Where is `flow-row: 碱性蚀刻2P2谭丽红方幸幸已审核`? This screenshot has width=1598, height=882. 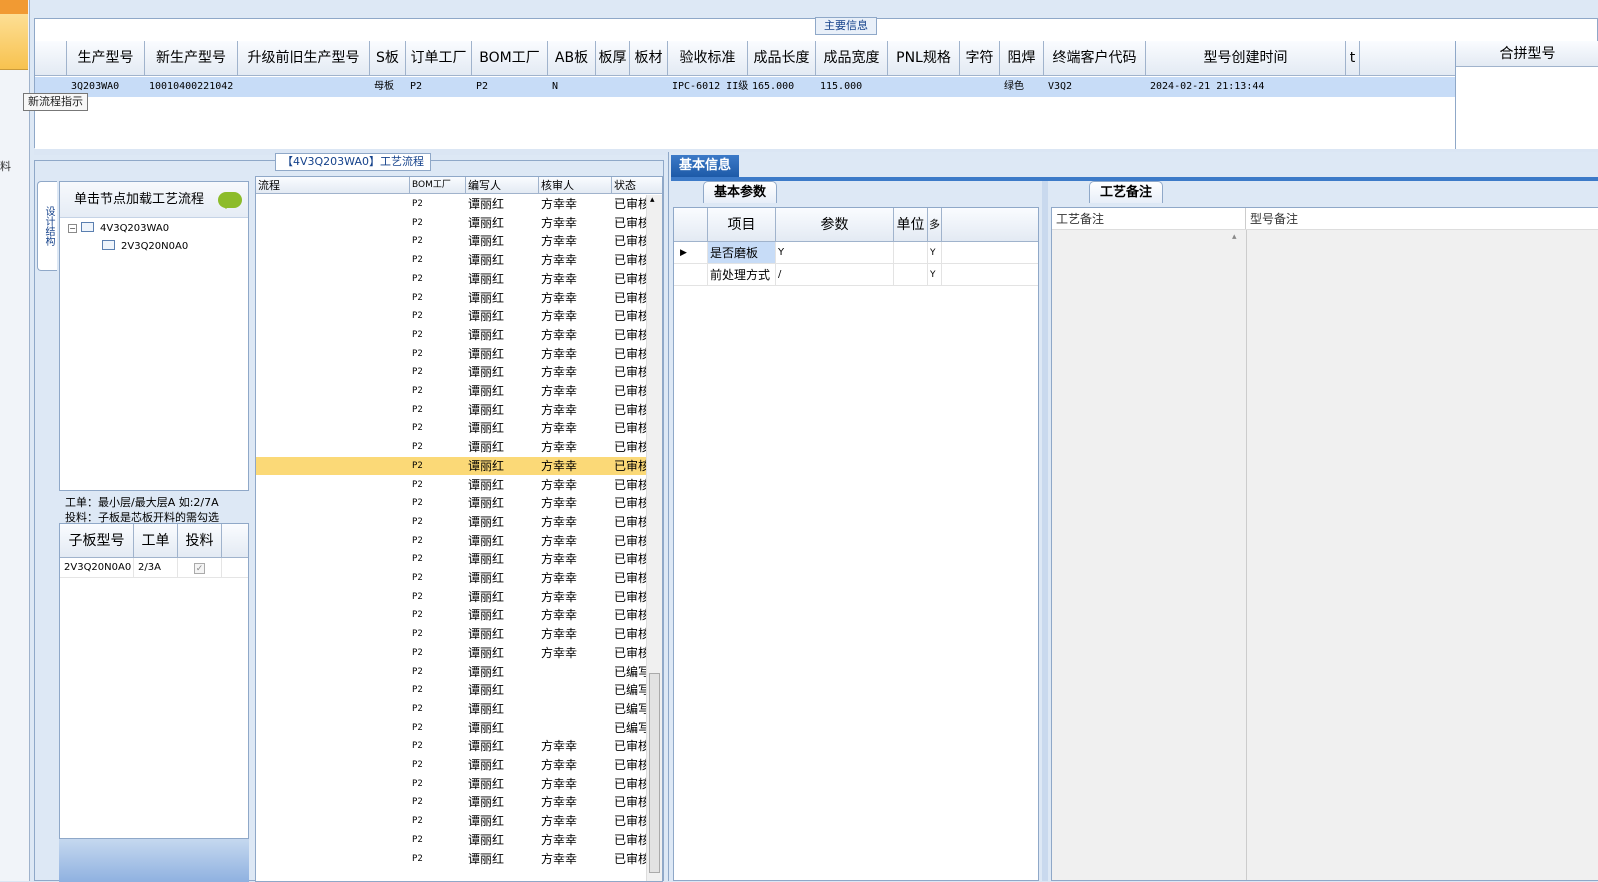
flow-row: 碱性蚀刻2P2谭丽红方幸幸已审核 is located at coordinates (451, 241).